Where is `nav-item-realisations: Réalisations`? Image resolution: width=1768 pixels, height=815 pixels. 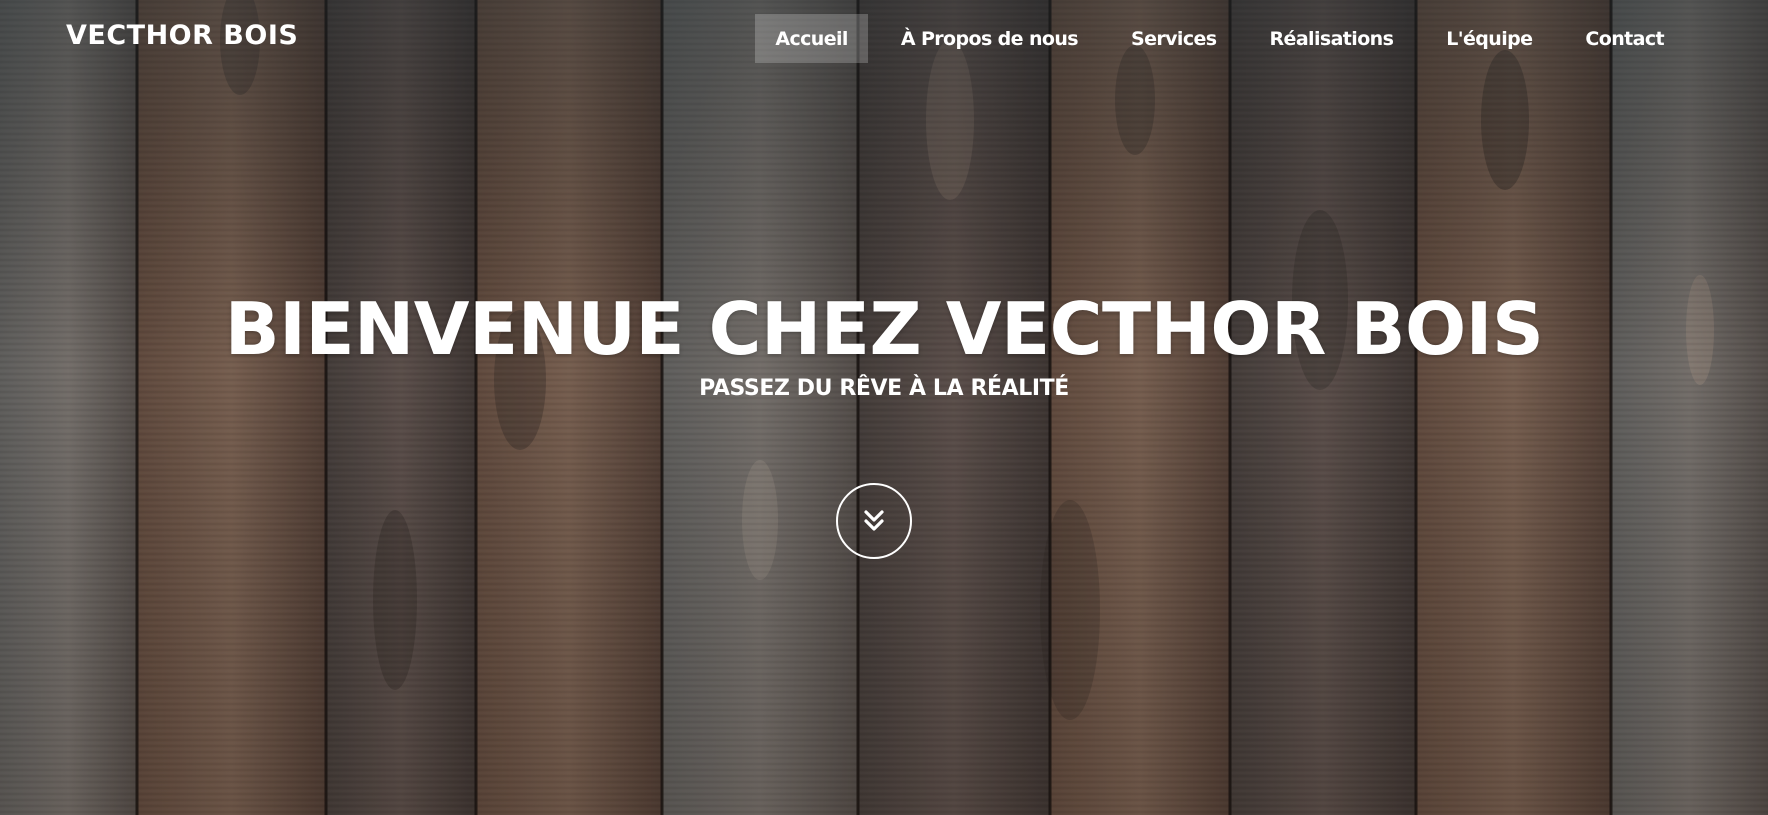 nav-item-realisations: Réalisations is located at coordinates (1332, 38).